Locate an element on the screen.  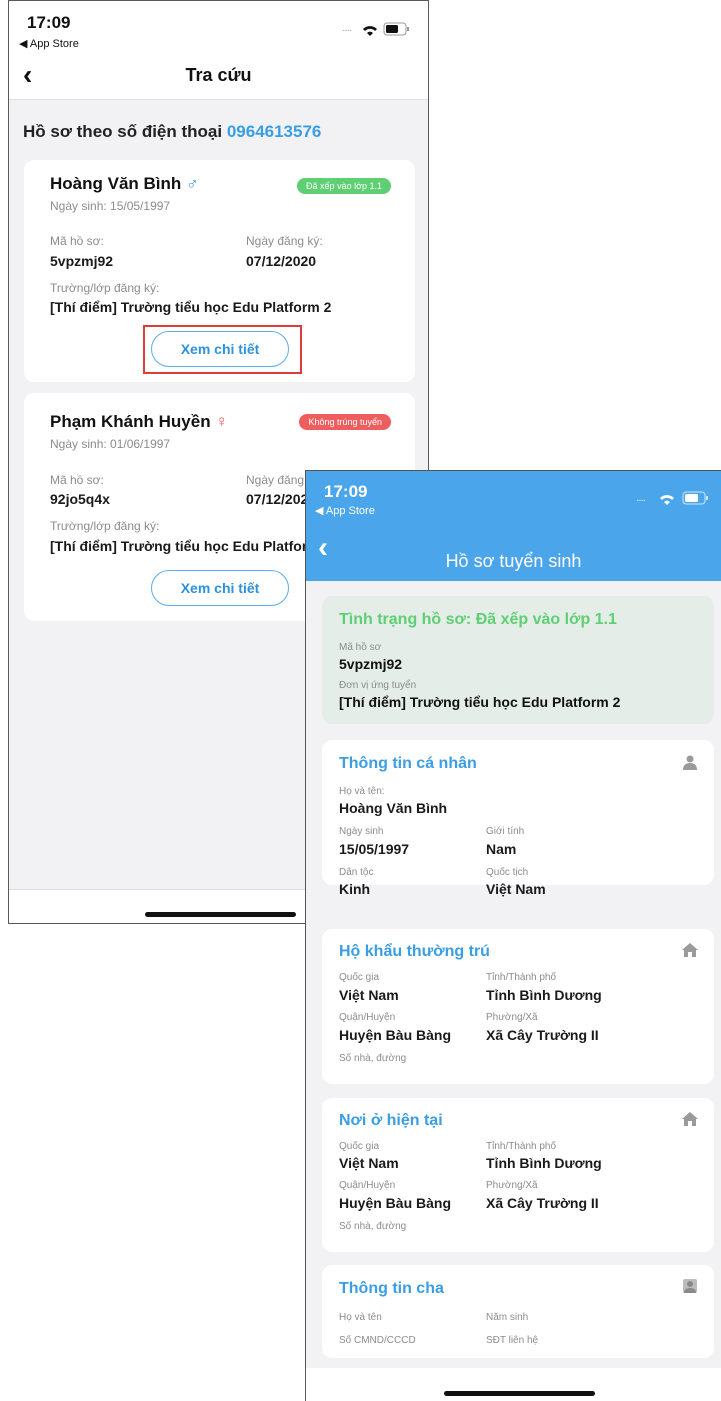
record-name-text: Phạm Khánh Huyền is located at coordinates (130, 421).